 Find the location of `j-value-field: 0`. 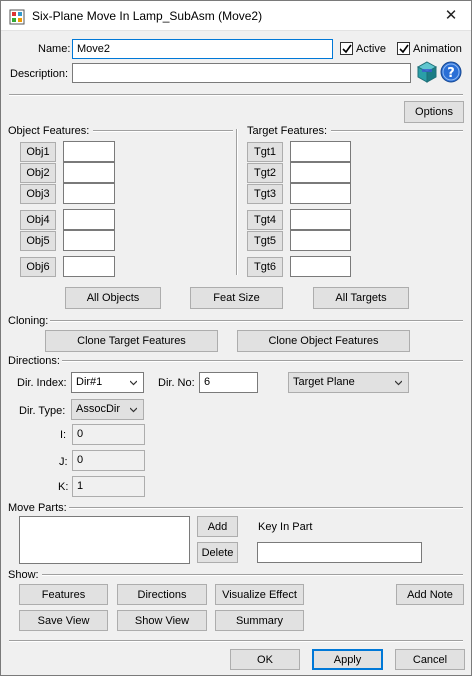

j-value-field: 0 is located at coordinates (108, 460).